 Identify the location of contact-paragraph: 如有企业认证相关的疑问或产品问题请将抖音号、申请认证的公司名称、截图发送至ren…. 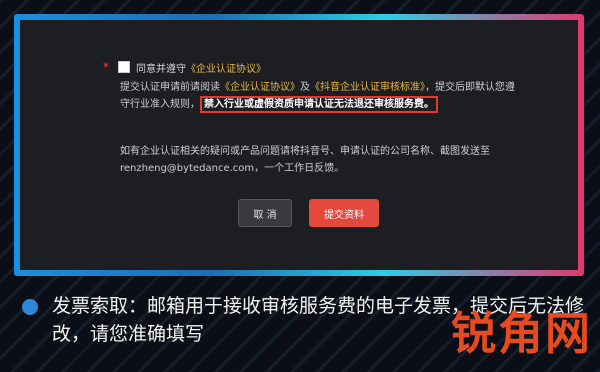
(305, 160).